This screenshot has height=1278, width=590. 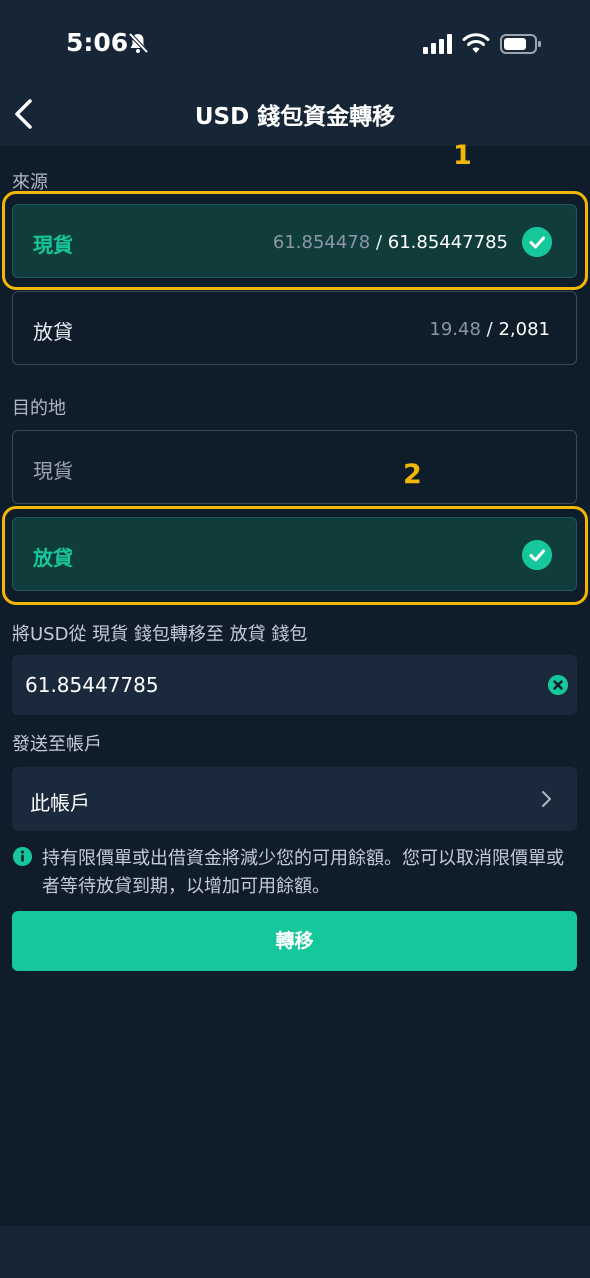 What do you see at coordinates (138, 43) in the screenshot?
I see `bell-off-icon` at bounding box center [138, 43].